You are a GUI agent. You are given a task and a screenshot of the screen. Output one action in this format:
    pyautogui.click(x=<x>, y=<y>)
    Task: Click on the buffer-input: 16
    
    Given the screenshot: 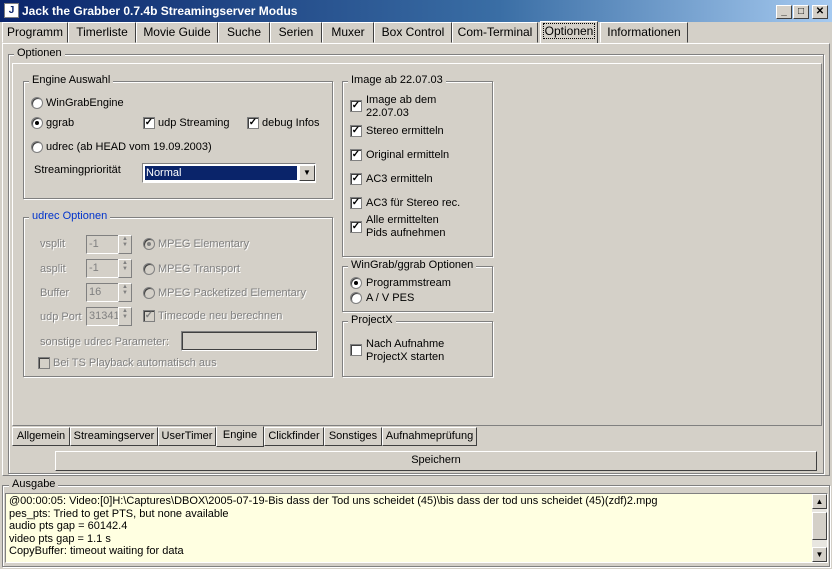 What is the action you would take?
    pyautogui.click(x=103, y=292)
    